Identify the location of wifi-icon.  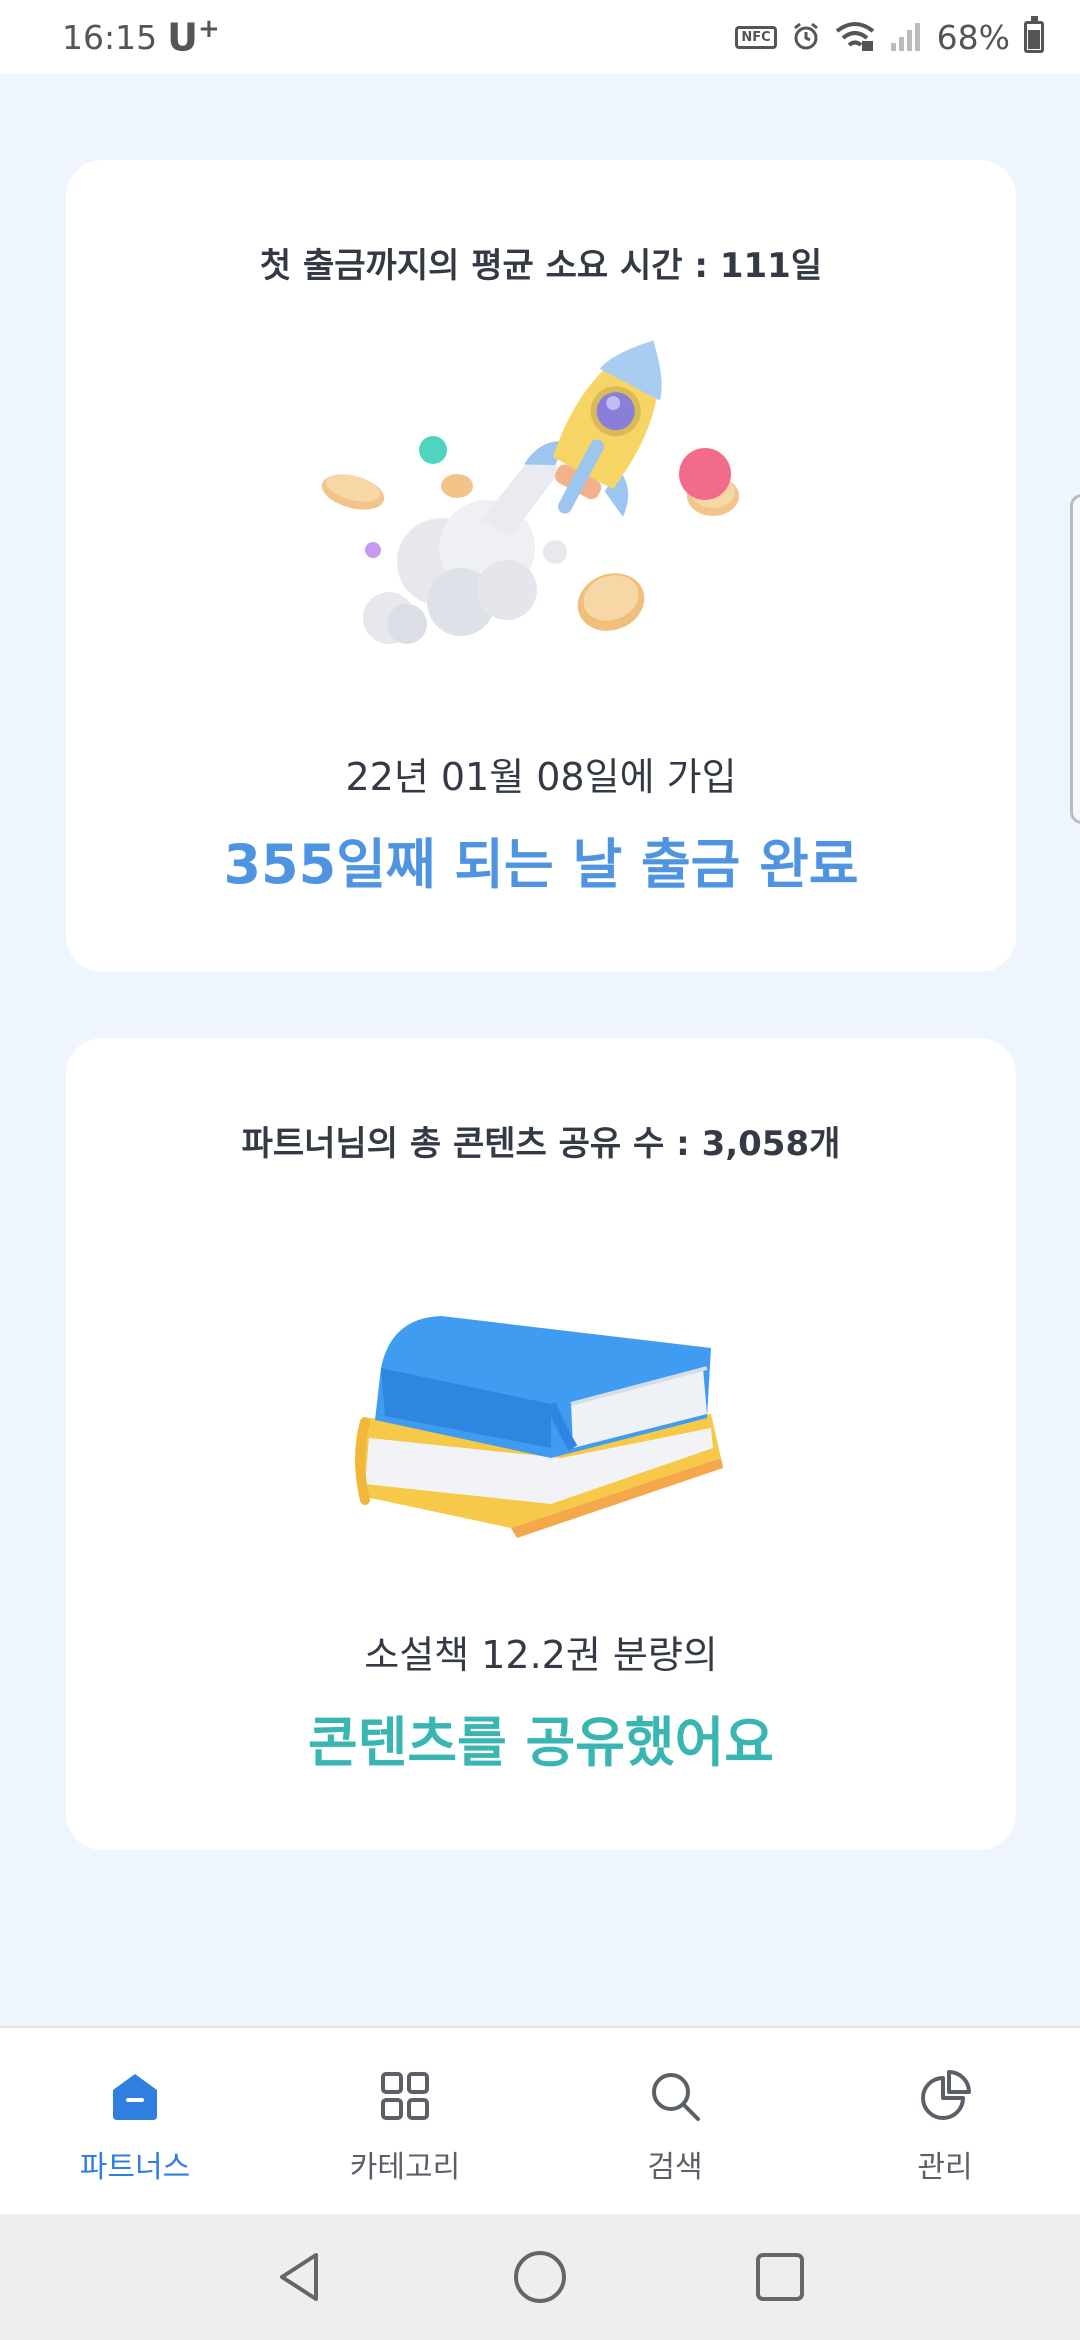
(854, 36).